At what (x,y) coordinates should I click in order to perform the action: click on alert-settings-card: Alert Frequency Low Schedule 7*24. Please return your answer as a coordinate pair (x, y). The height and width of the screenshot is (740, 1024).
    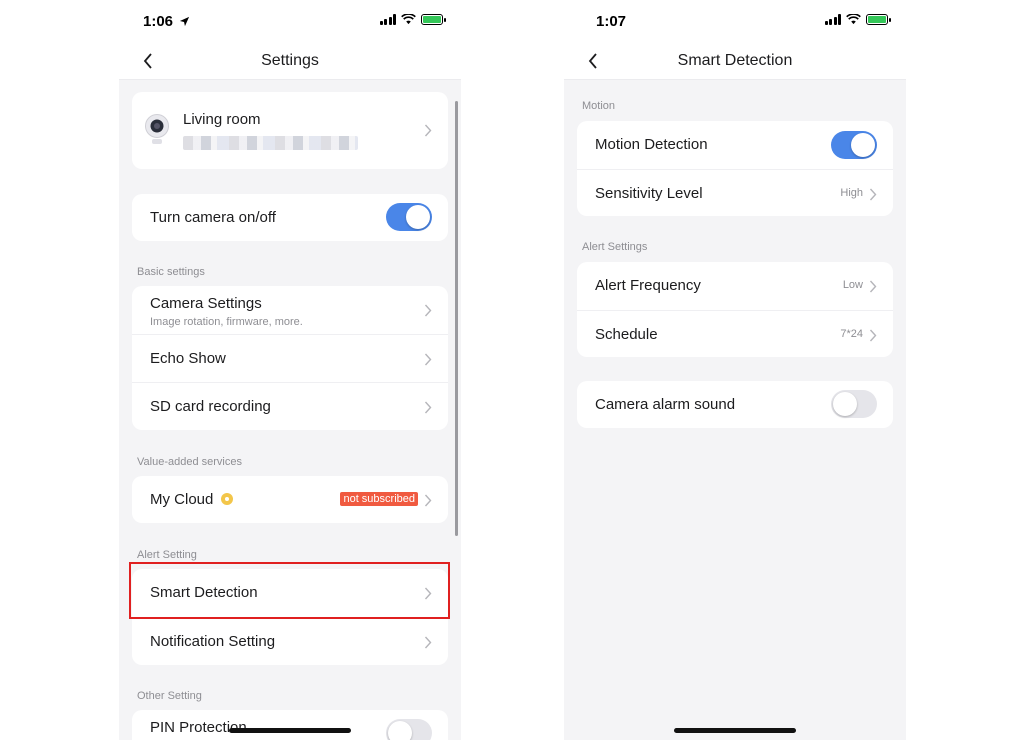
    Looking at the image, I should click on (735, 309).